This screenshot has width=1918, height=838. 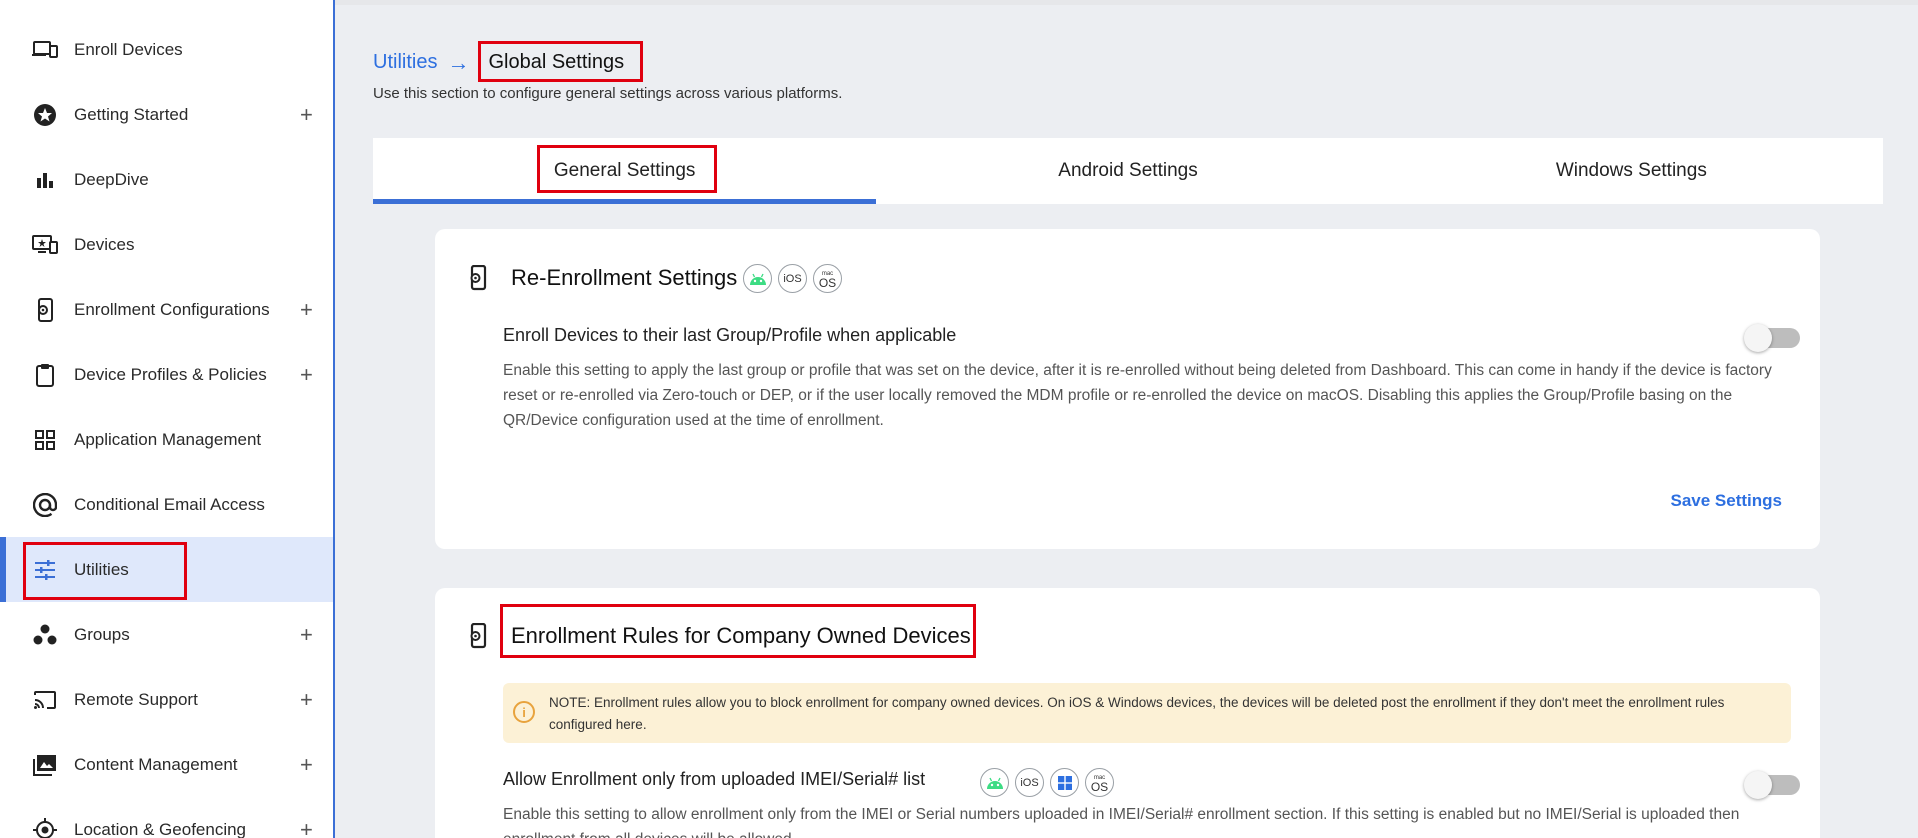 I want to click on sidebar-item-deepdive: DeepDive, so click(x=166, y=179).